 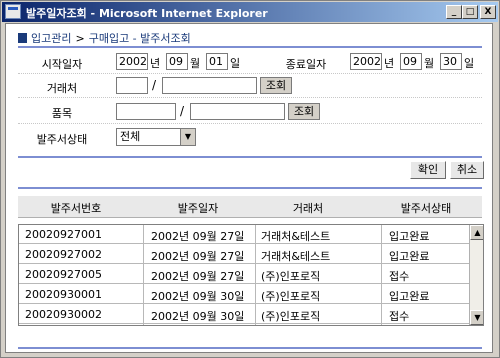 What do you see at coordinates (63, 234) in the screenshot?
I see `cell-order-no: 20020927001` at bounding box center [63, 234].